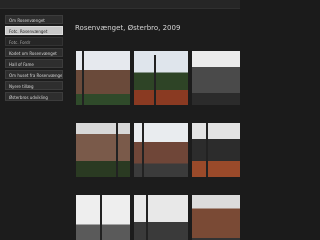 Image resolution: width=320 pixels, height=240 pixels. Describe the element at coordinates (128, 28) in the screenshot. I see `page-title: Rosenvænget, Østerbro, 2009` at that location.